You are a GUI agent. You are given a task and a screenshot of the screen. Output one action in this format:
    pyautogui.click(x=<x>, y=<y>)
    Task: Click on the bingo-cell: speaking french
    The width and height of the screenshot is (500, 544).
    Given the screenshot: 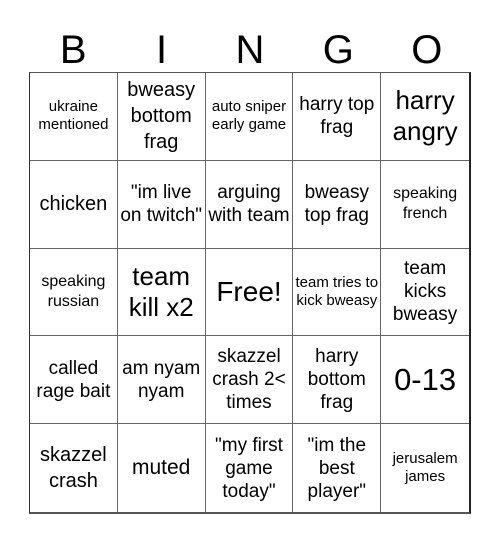 What is the action you would take?
    pyautogui.click(x=425, y=205)
    